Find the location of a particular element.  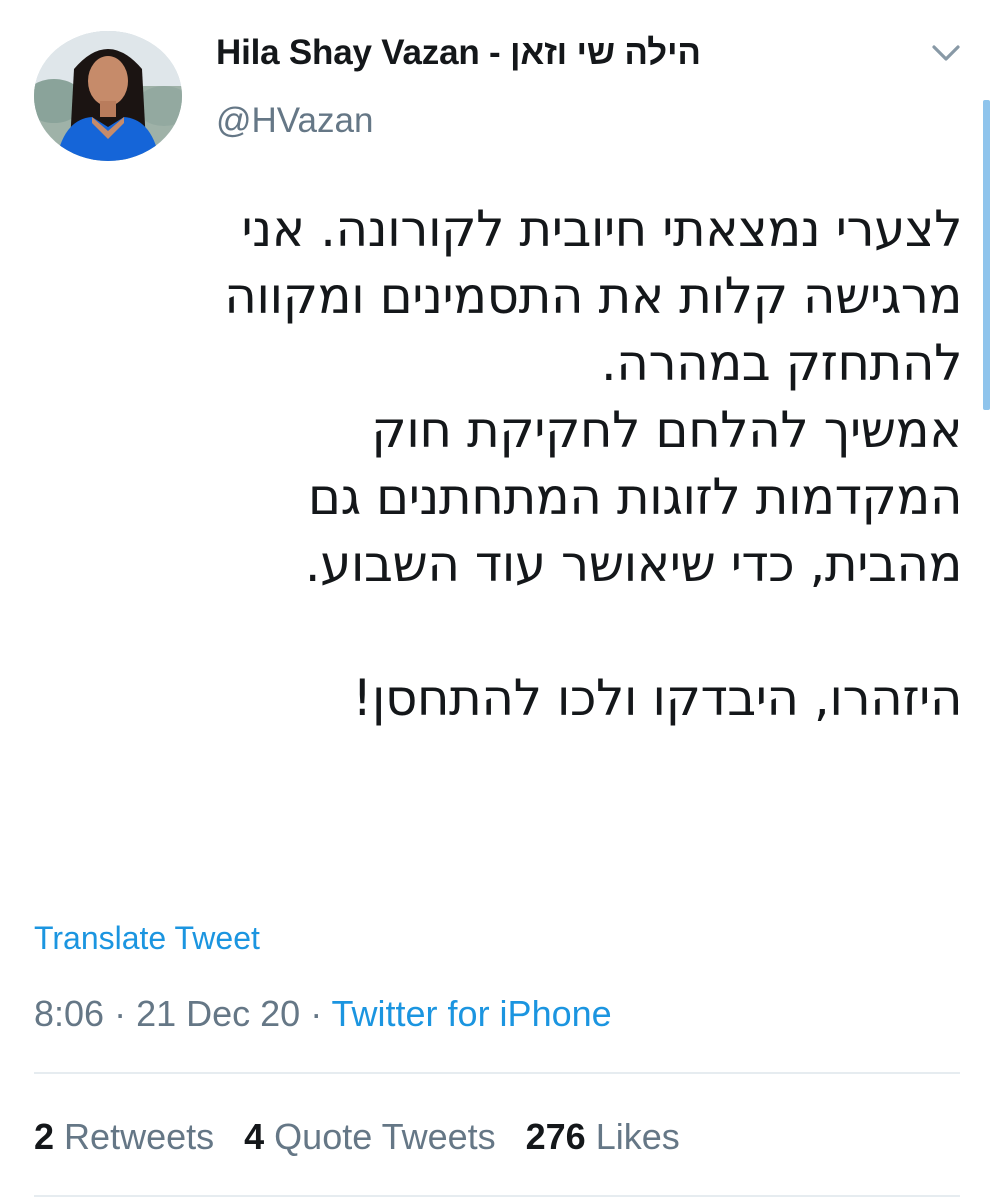

tweet-metadata: 8:06 · 21 Dec 20 · Twitter for iPhone is located at coordinates (323, 1014).